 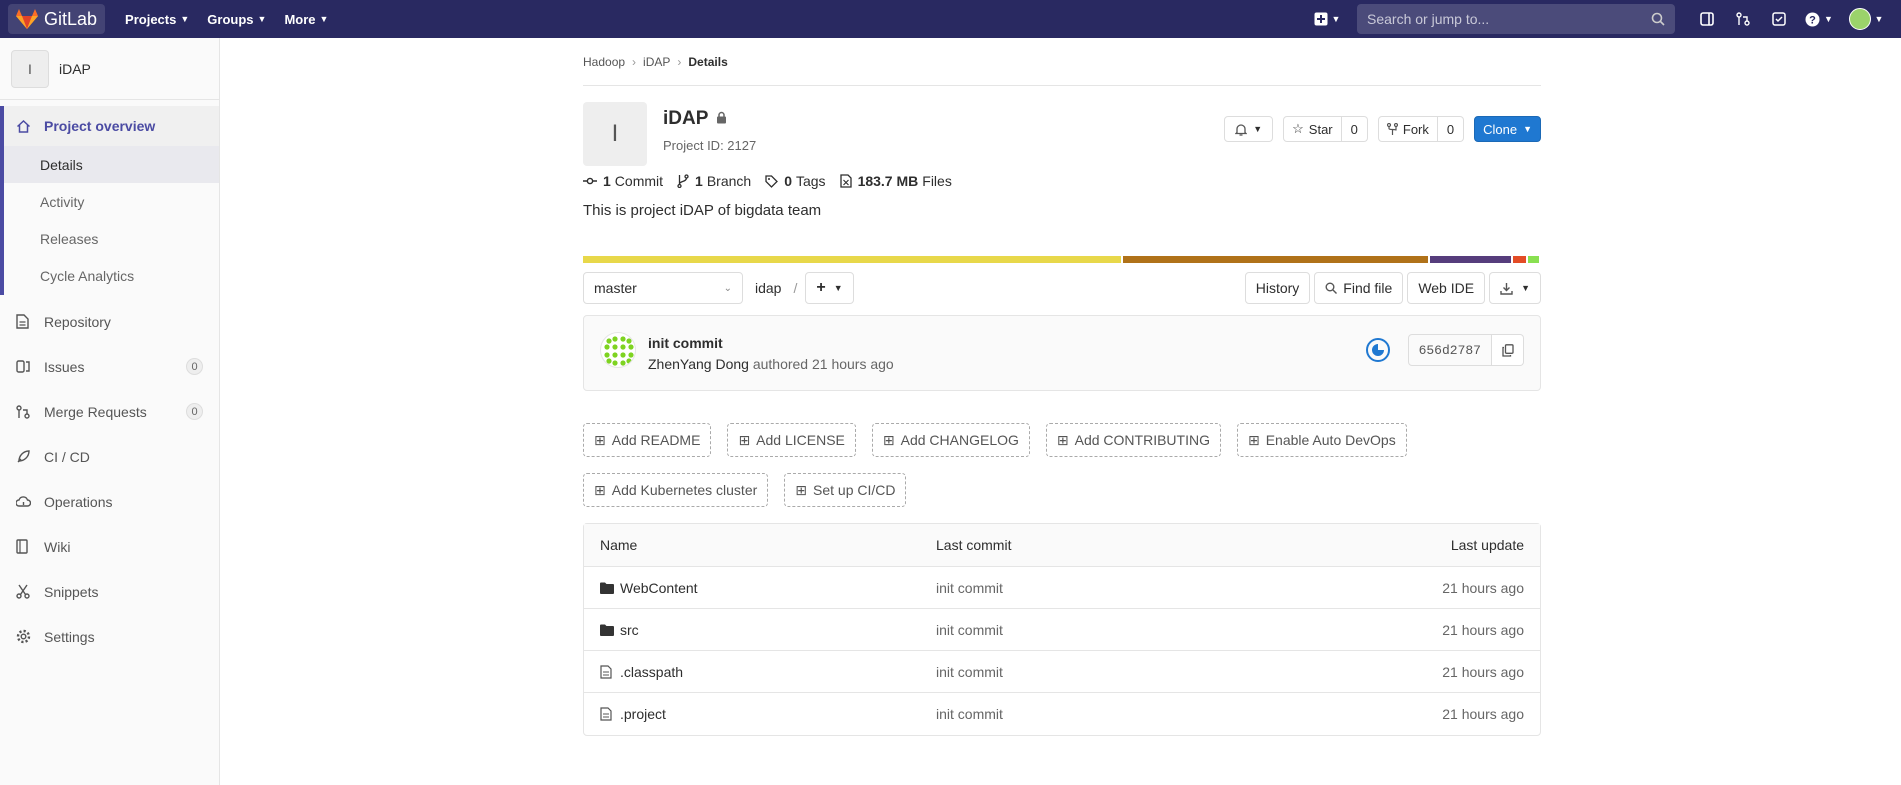 What do you see at coordinates (109, 591) in the screenshot?
I see `sidebar-item-snippets: Snippets` at bounding box center [109, 591].